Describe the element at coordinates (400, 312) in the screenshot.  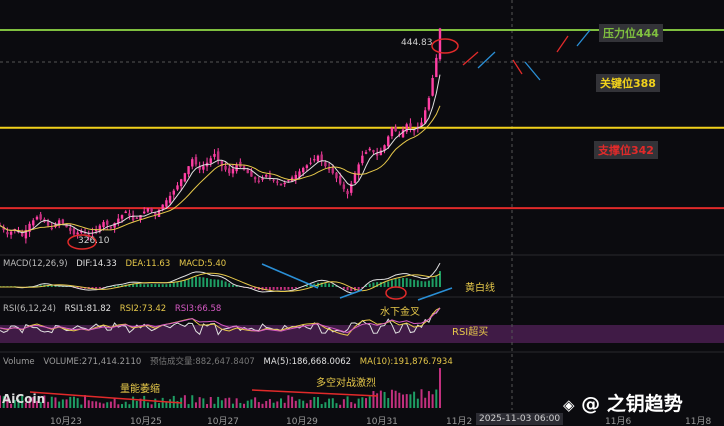
I see `golden-cross-annotation: 水下金叉` at that location.